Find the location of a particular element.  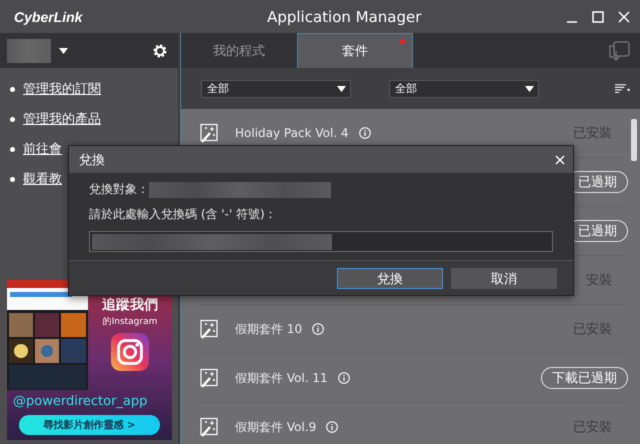

code-input-field is located at coordinates (321, 241).